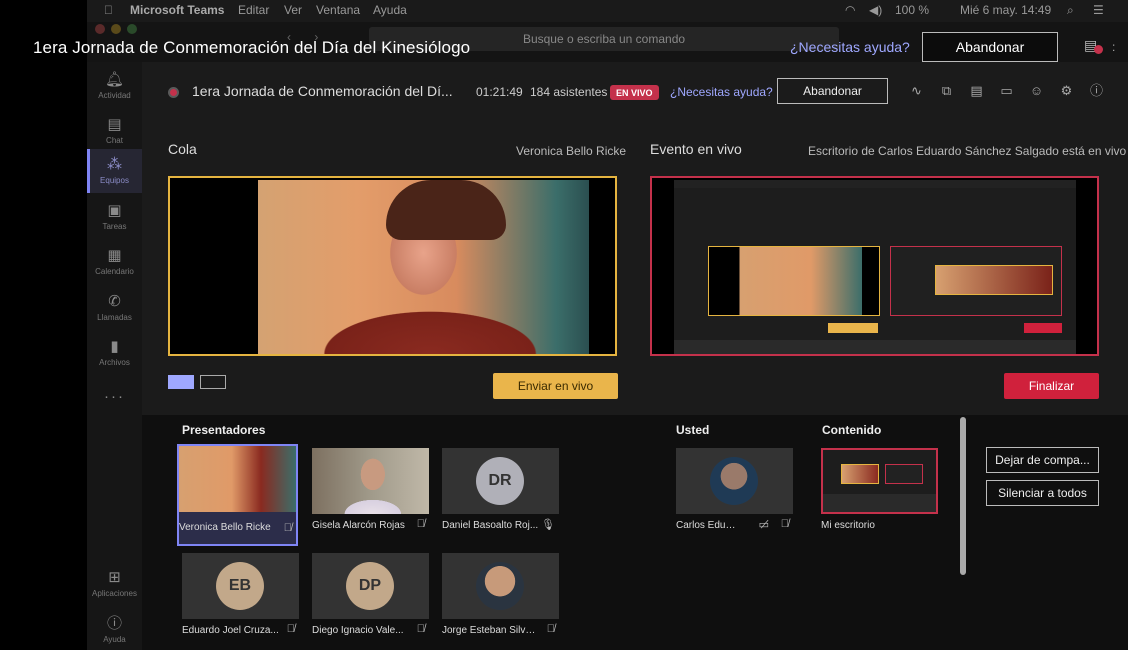  What do you see at coordinates (114, 271) in the screenshot?
I see `rail-label: Calendario` at bounding box center [114, 271].